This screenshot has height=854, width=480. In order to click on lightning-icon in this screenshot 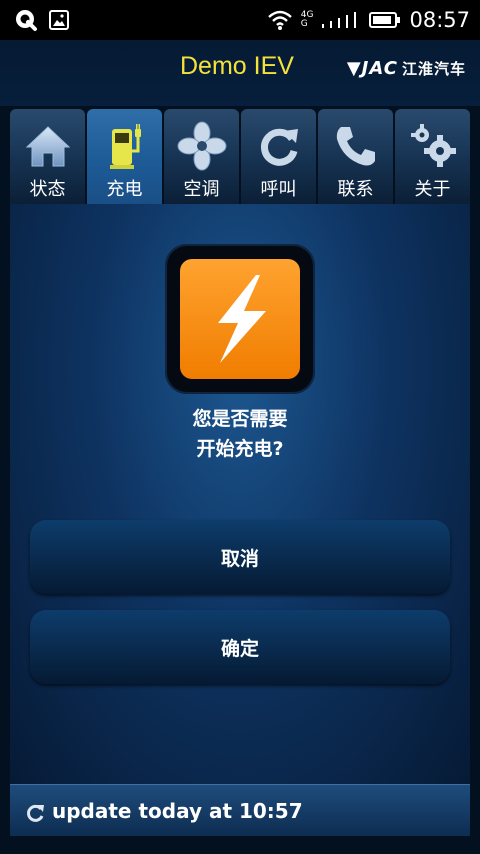, I will do `click(242, 319)`.